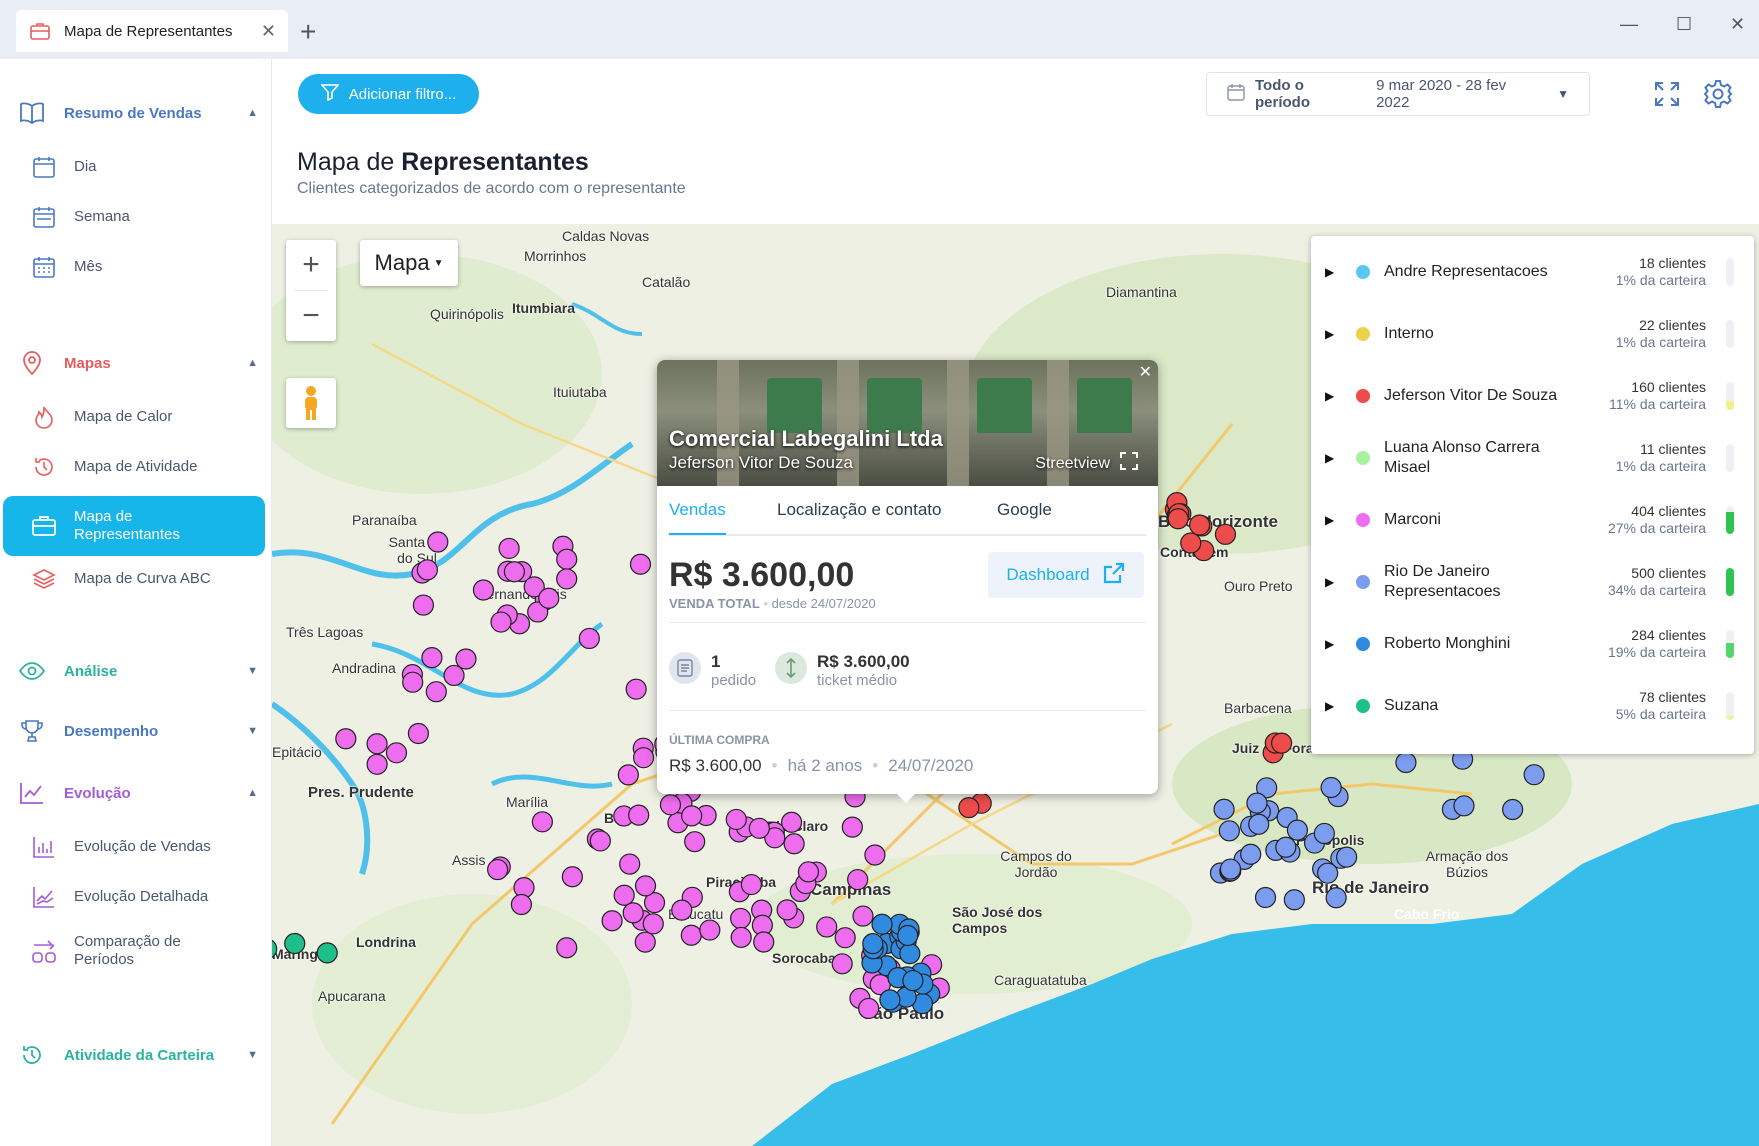  I want to click on fullscreen-icon, so click(1667, 94).